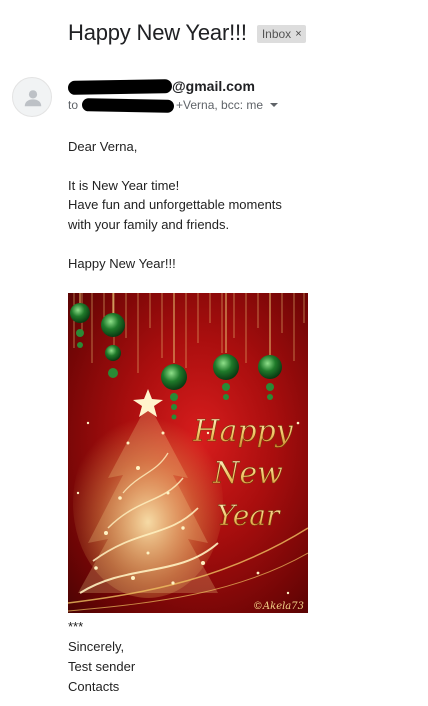 This screenshot has height=706, width=428. Describe the element at coordinates (122, 263) in the screenshot. I see `body-wish: Happy New Year!!!` at that location.